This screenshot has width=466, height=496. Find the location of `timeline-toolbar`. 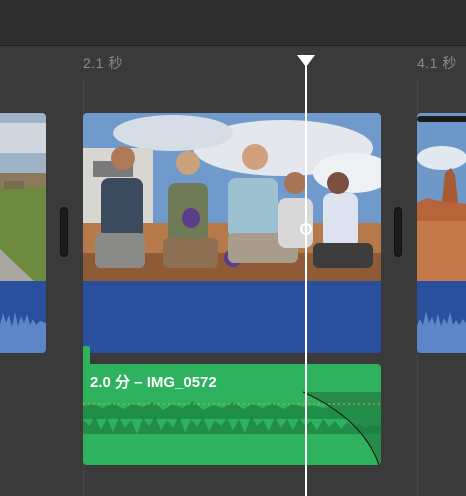

timeline-toolbar is located at coordinates (233, 23).